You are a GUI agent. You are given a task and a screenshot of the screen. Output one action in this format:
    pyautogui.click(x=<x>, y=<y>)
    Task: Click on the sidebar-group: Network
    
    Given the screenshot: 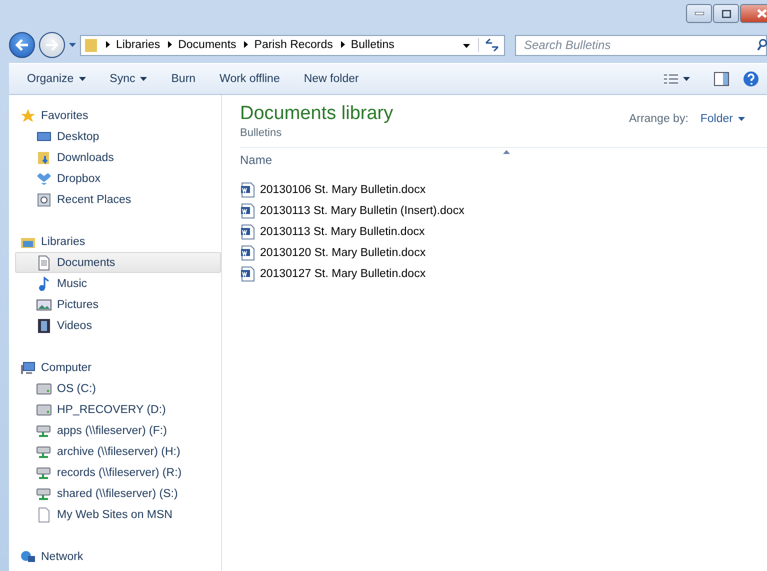 What is the action you would take?
    pyautogui.click(x=62, y=556)
    